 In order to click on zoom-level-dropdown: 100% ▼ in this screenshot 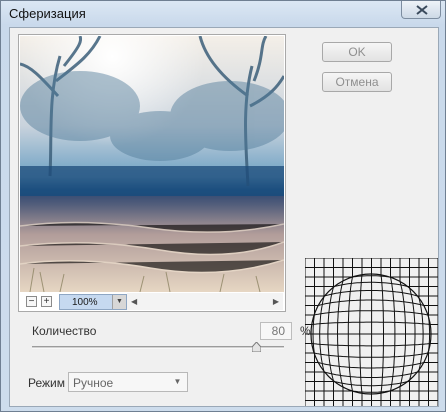, I will do `click(93, 302)`.